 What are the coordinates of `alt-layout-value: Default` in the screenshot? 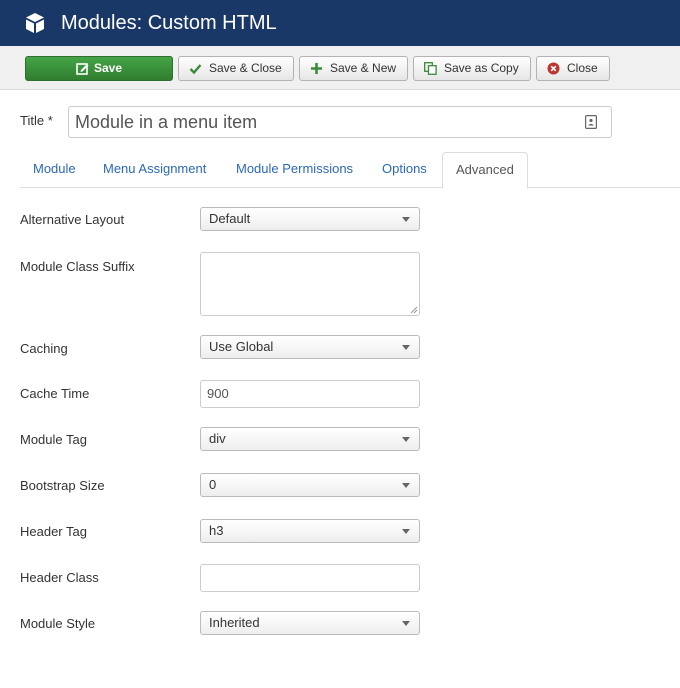 It's located at (230, 218).